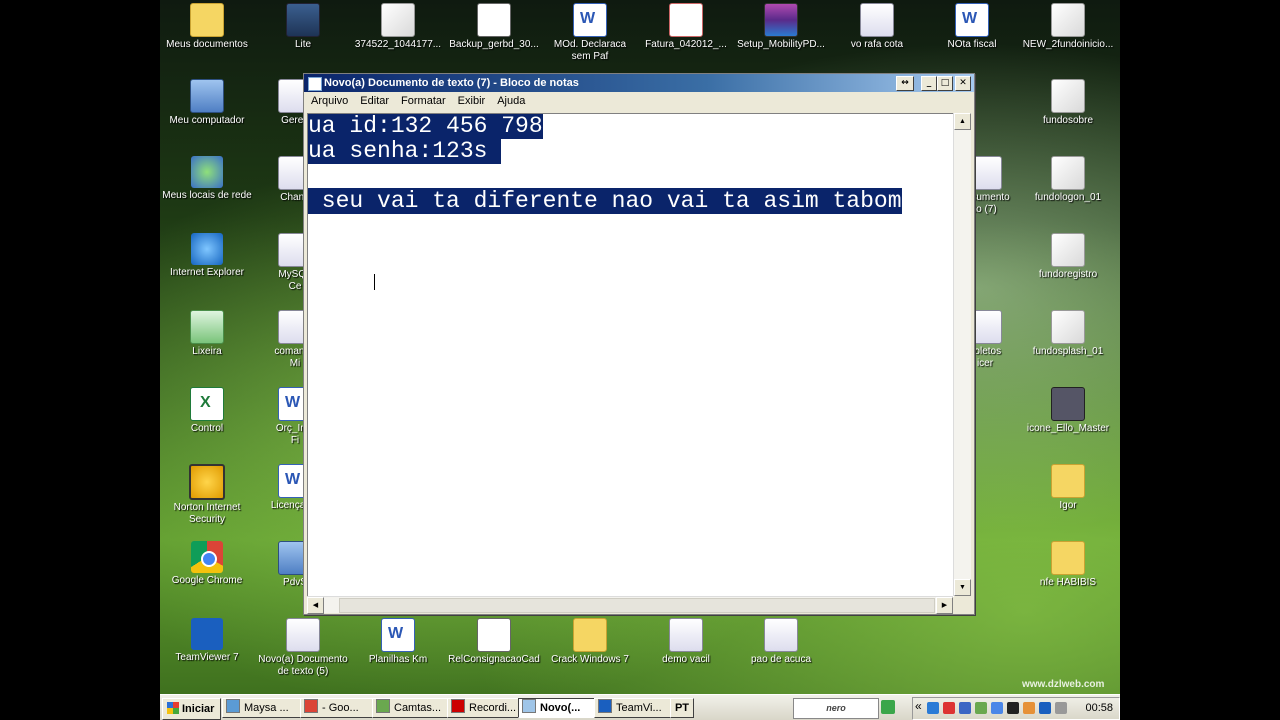  Describe the element at coordinates (207, 256) in the screenshot. I see `desktop-icon: Internet Explorer` at that location.